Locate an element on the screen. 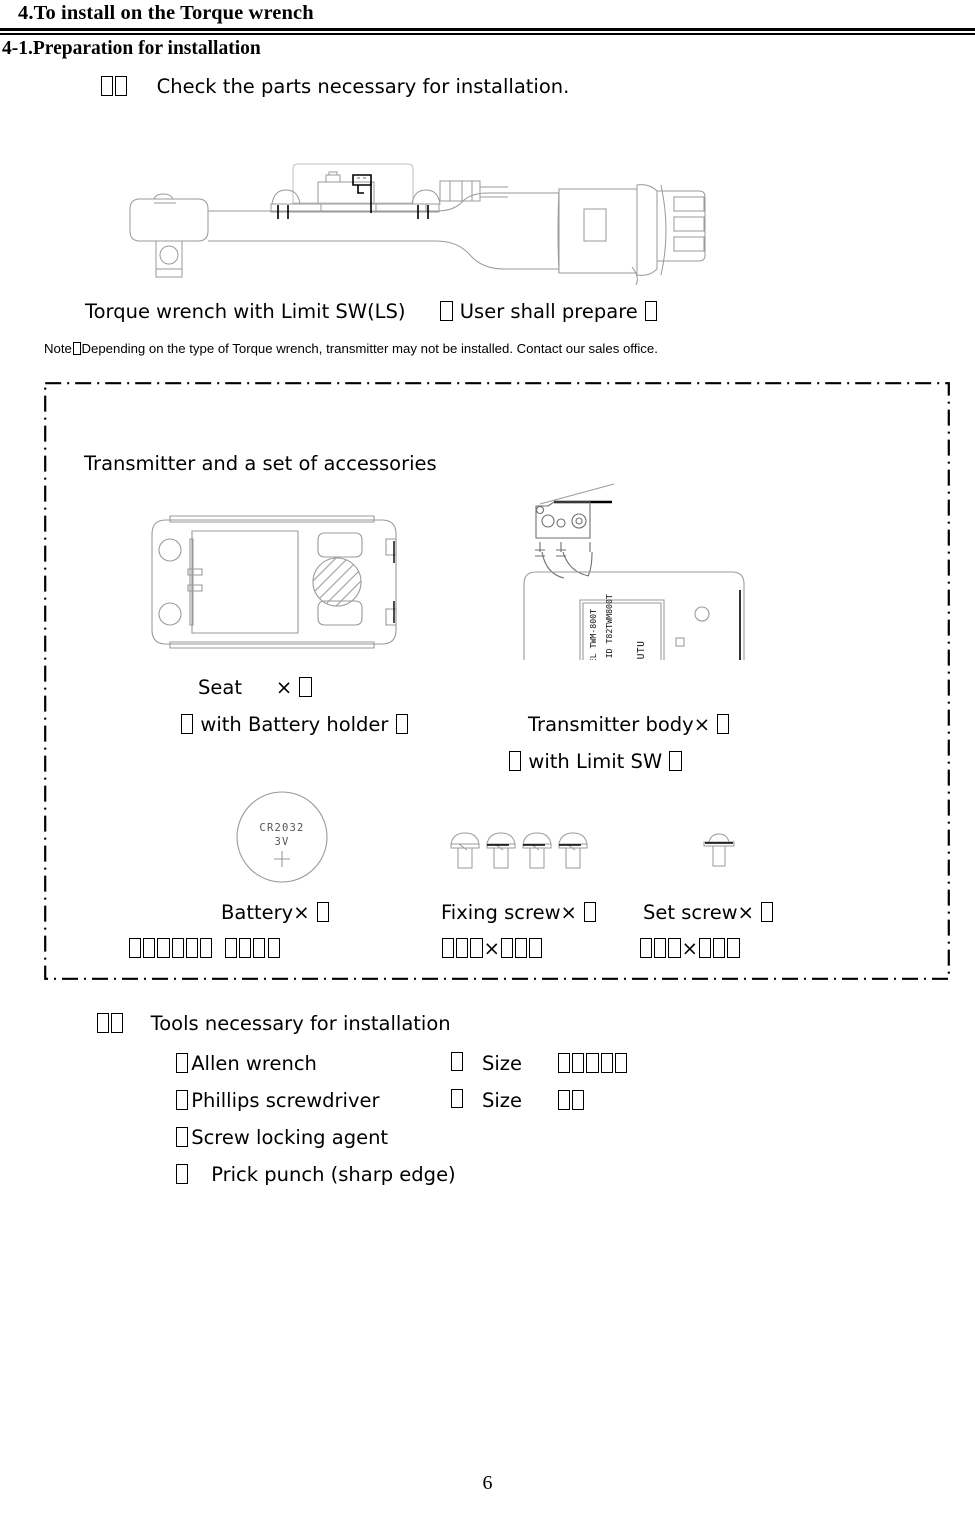 Image resolution: width=975 pixels, height=1518 pixels. caption-set-name: Set screw is located at coordinates (690, 912).